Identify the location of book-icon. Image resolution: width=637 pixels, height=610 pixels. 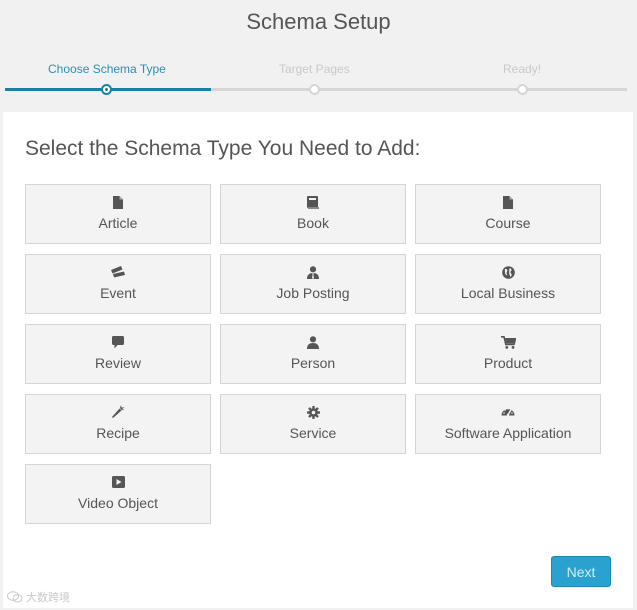
(313, 202).